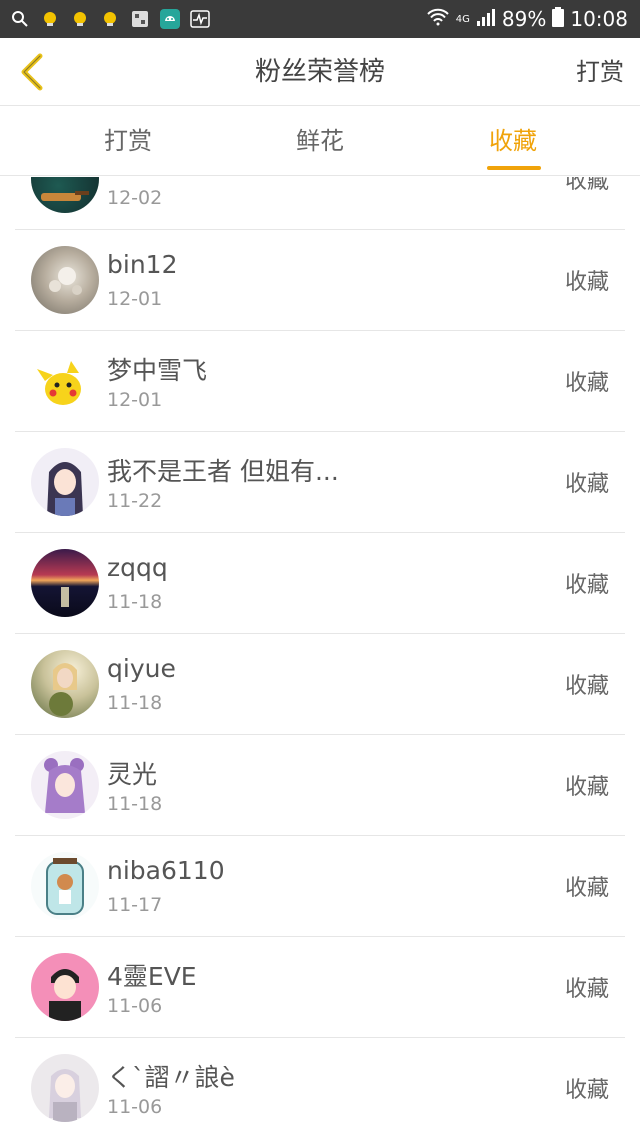  Describe the element at coordinates (20, 19) in the screenshot. I see `search-icon` at that location.